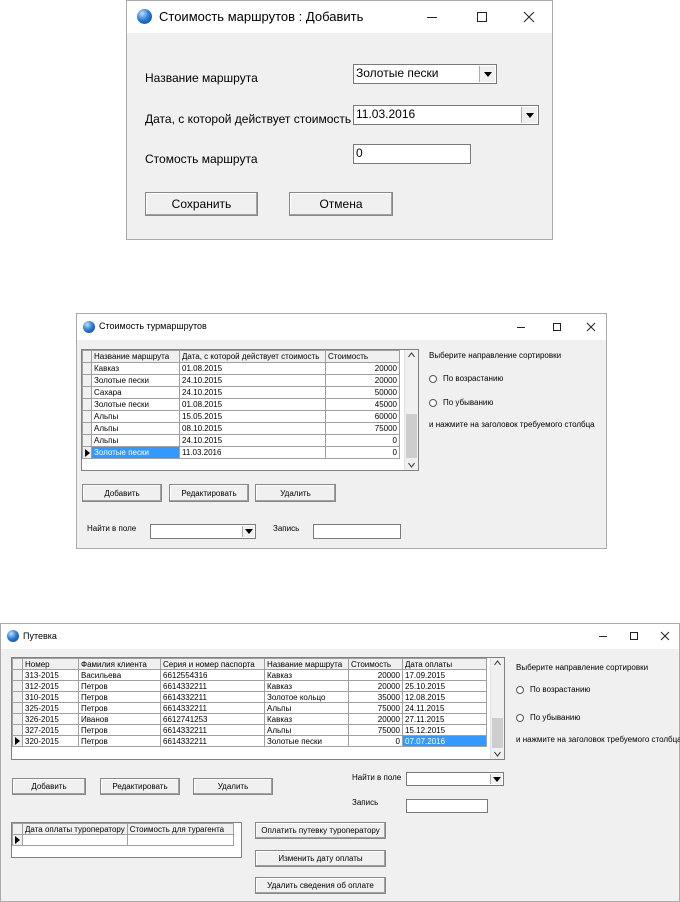 The image size is (680, 902). Describe the element at coordinates (50, 719) in the screenshot. I see `table-cell: 326-2015` at that location.